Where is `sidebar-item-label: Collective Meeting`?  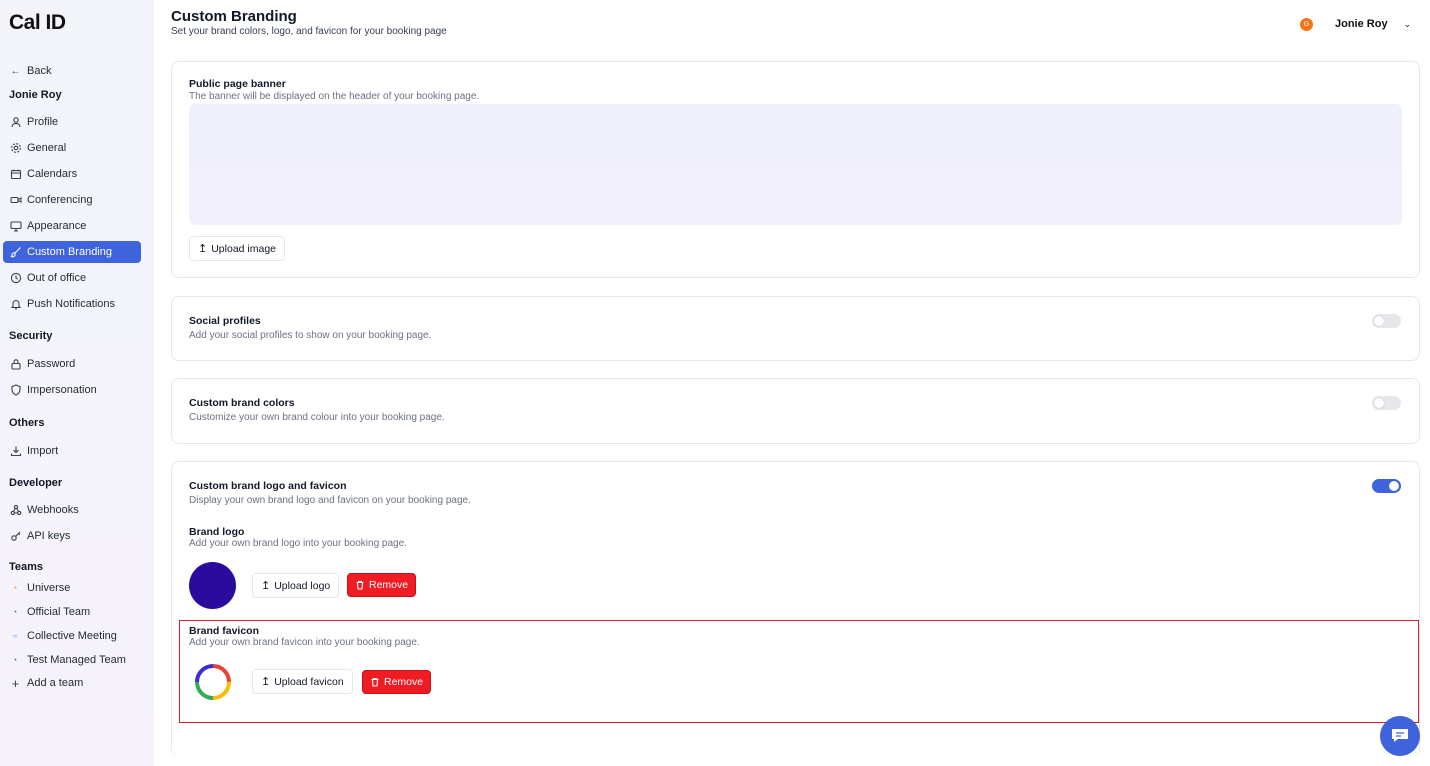
sidebar-item-label: Collective Meeting is located at coordinates (72, 636).